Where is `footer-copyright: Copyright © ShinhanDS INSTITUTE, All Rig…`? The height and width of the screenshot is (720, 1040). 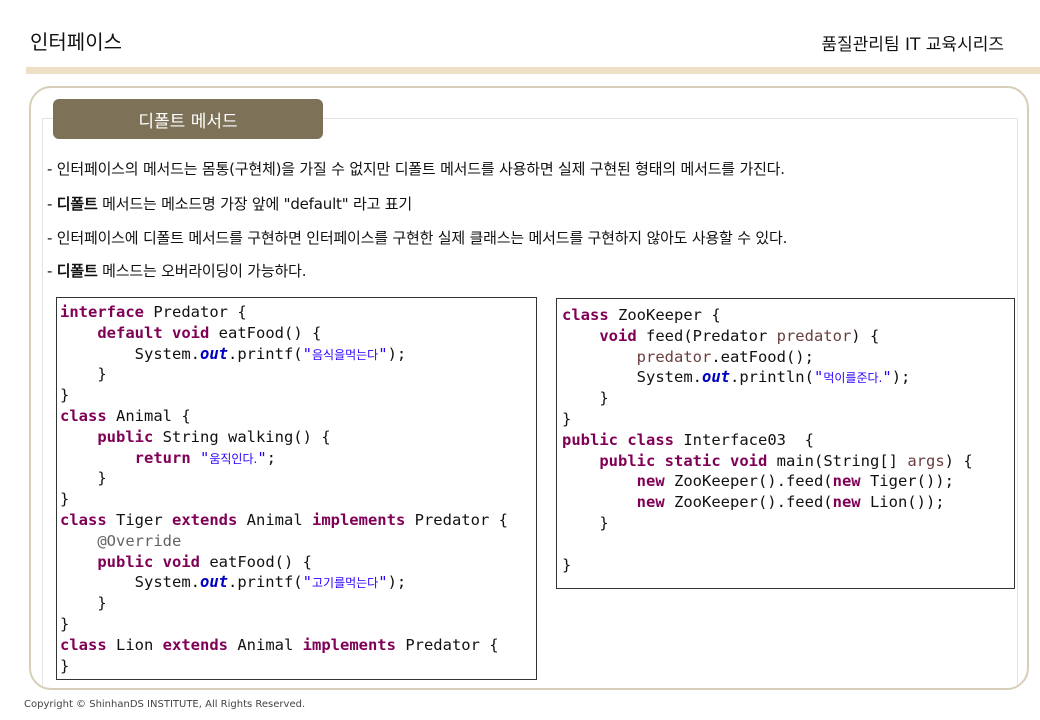 footer-copyright: Copyright © ShinhanDS INSTITUTE, All Rig… is located at coordinates (165, 704).